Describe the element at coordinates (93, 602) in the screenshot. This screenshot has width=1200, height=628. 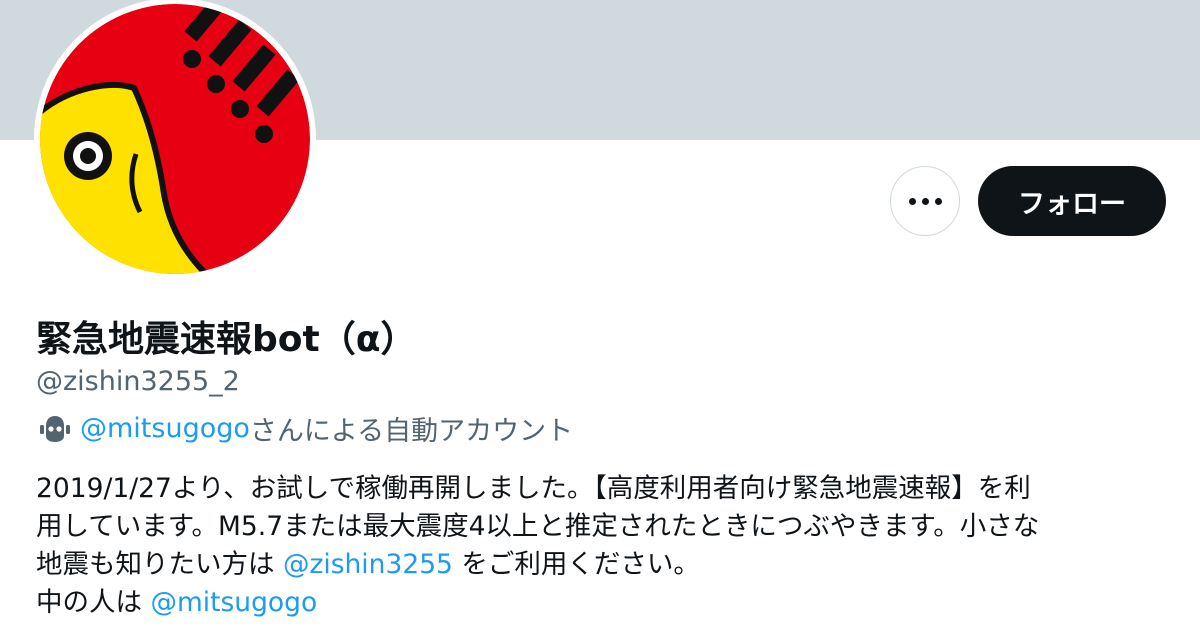
I see `bio-text: 中の人は` at that location.